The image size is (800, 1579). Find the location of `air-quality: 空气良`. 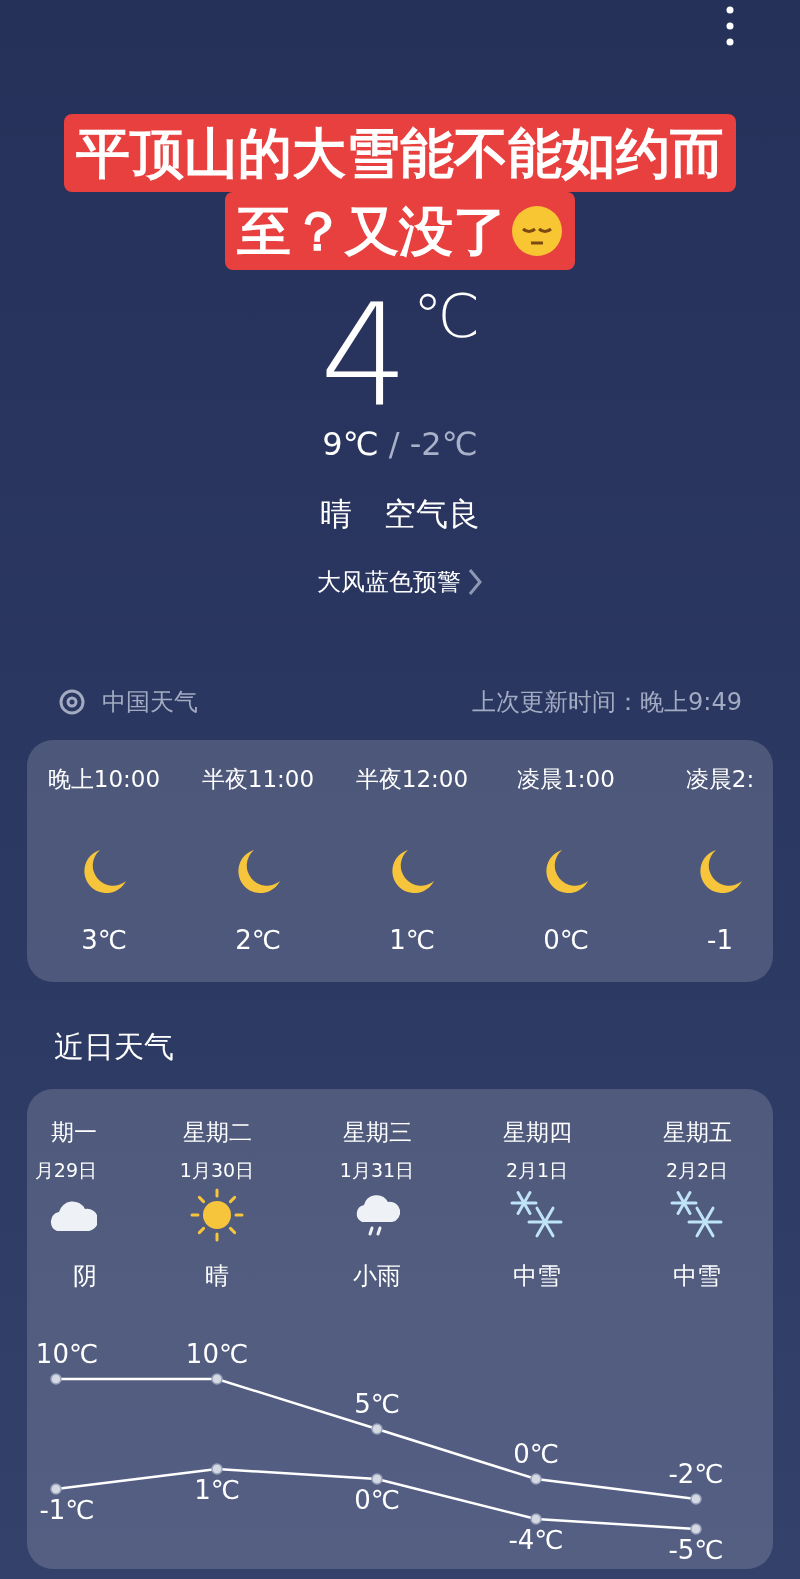

air-quality: 空气良 is located at coordinates (432, 514).